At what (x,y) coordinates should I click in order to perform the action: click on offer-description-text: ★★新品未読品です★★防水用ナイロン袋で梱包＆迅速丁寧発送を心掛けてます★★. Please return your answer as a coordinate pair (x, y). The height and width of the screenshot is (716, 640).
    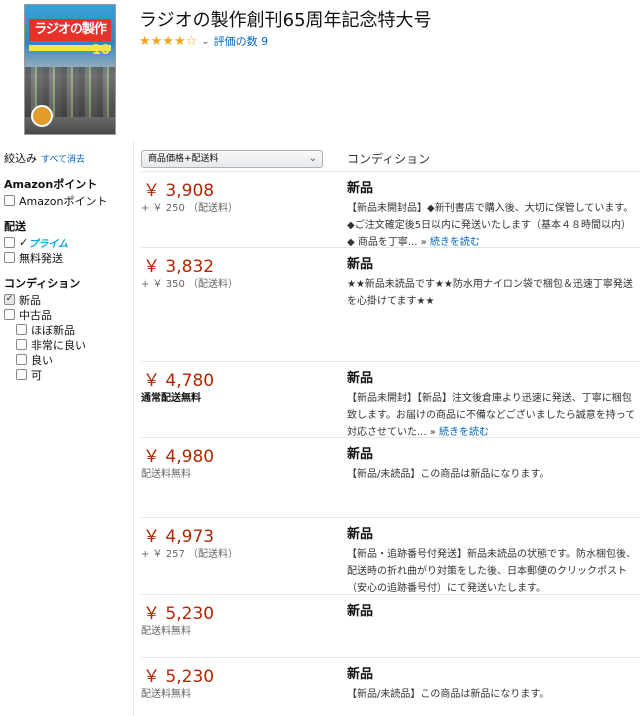
    Looking at the image, I should click on (490, 293).